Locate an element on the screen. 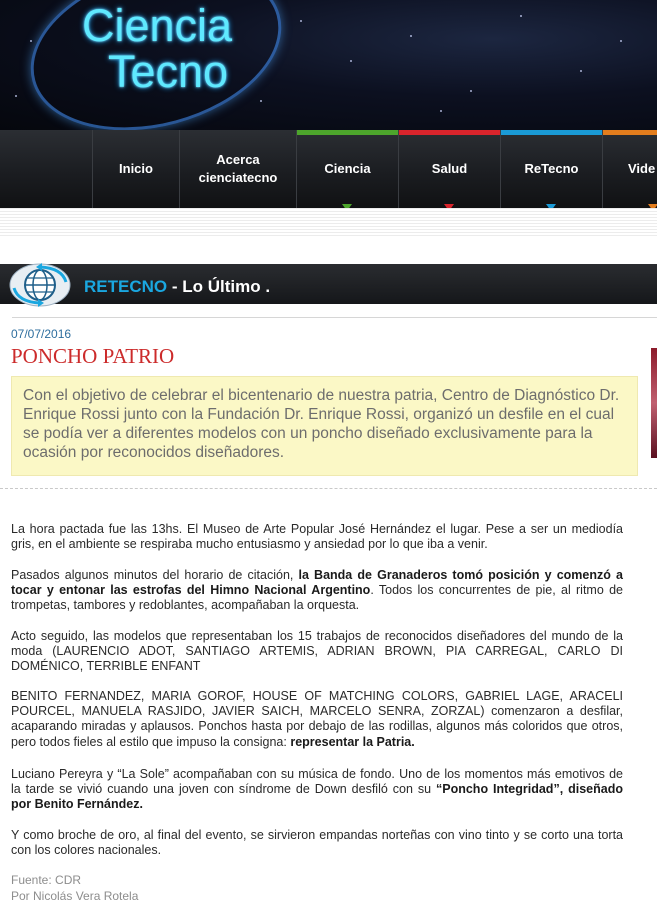 This screenshot has height=909, width=657. nav-item-label: Salud is located at coordinates (449, 168).